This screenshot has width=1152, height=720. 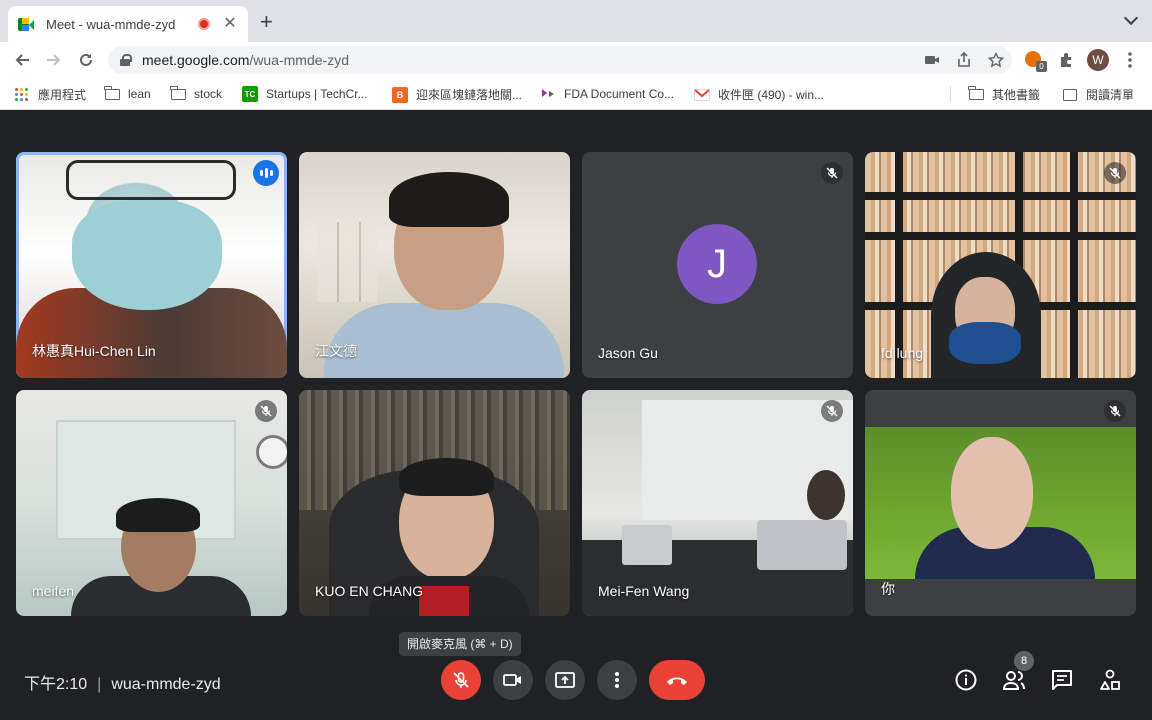 I want to click on browser-toolbar: meet.google.com/wua-mmde-zyd 0 W, so click(x=576, y=60).